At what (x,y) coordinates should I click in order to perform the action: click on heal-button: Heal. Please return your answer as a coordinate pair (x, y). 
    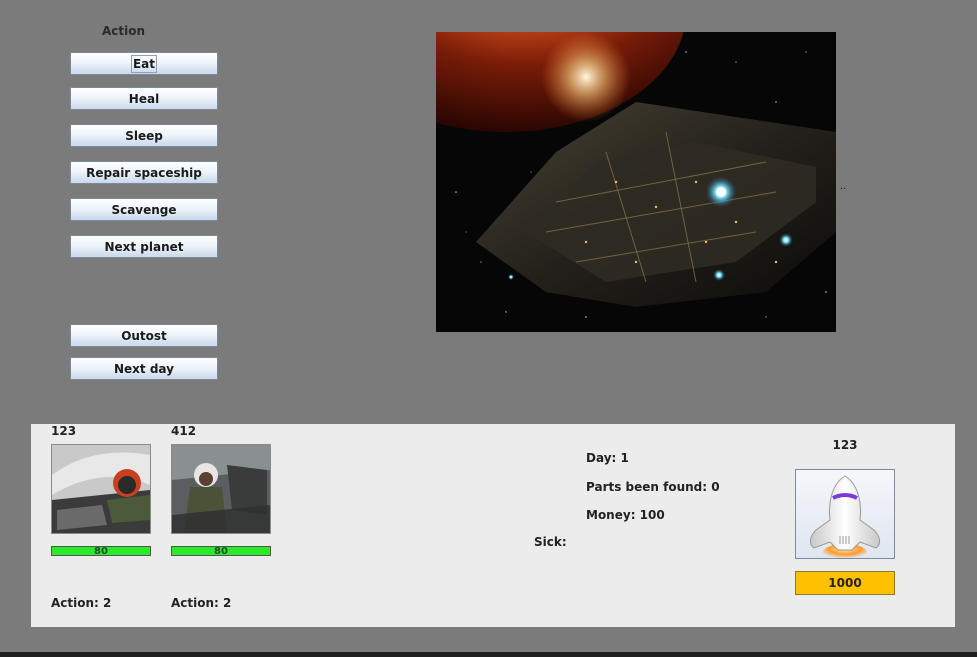
    Looking at the image, I should click on (144, 98).